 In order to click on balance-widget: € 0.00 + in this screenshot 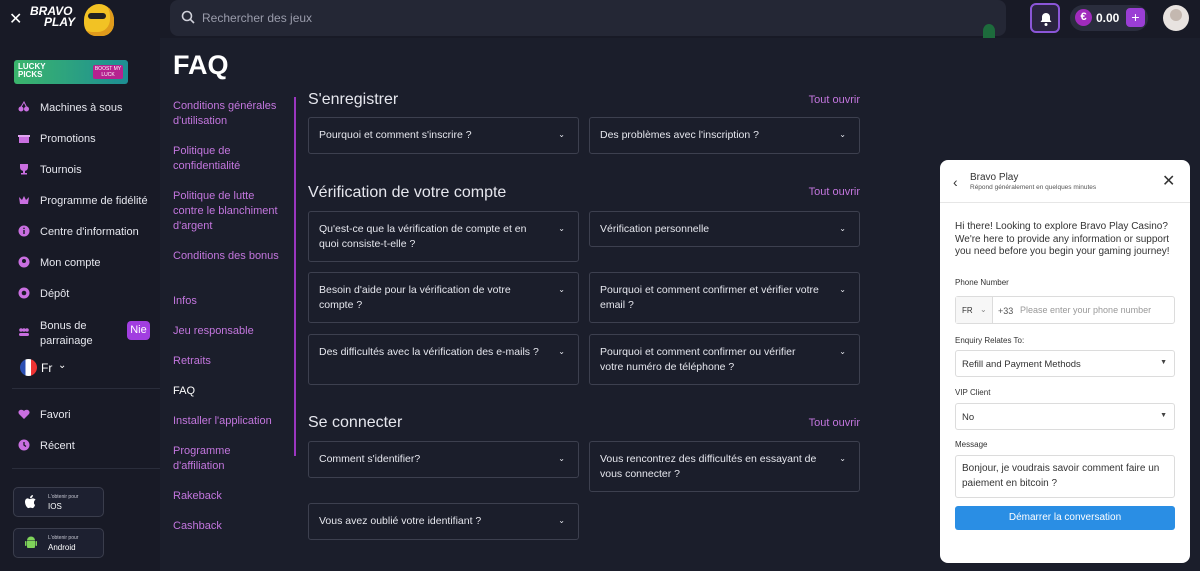, I will do `click(1109, 18)`.